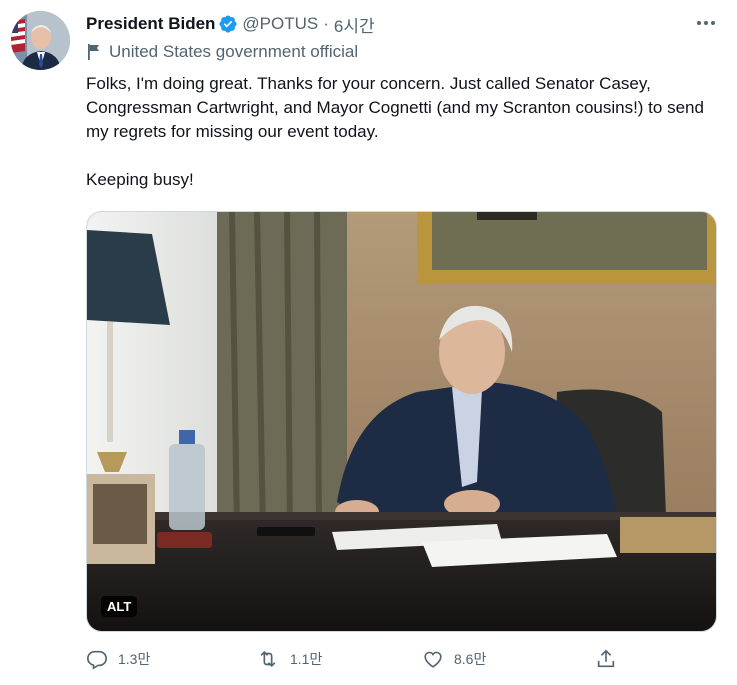 Image resolution: width=737 pixels, height=685 pixels. I want to click on author-name: President Biden, so click(150, 24).